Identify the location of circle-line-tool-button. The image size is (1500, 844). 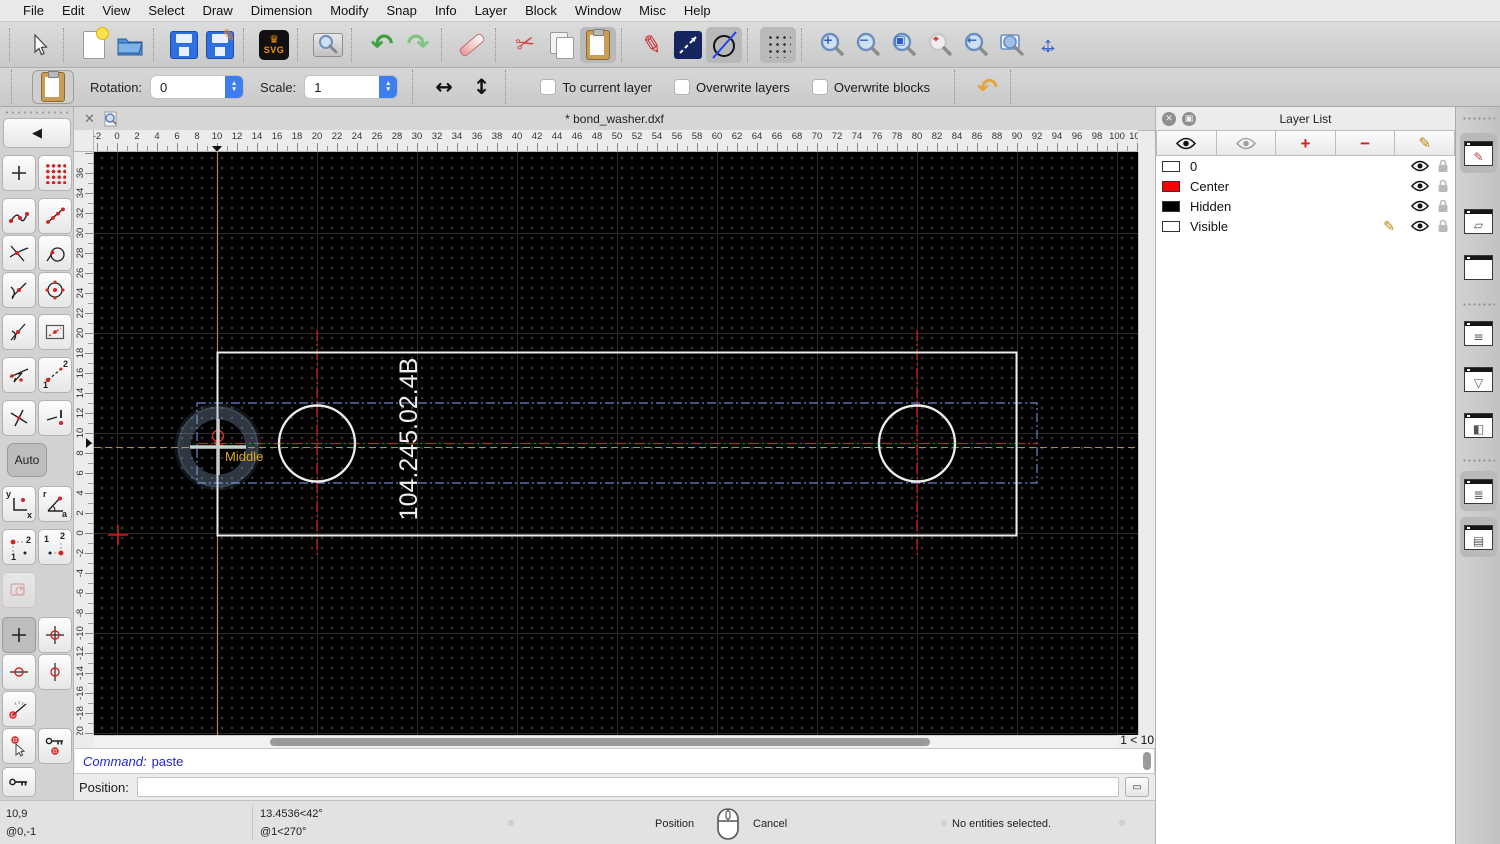
(724, 44).